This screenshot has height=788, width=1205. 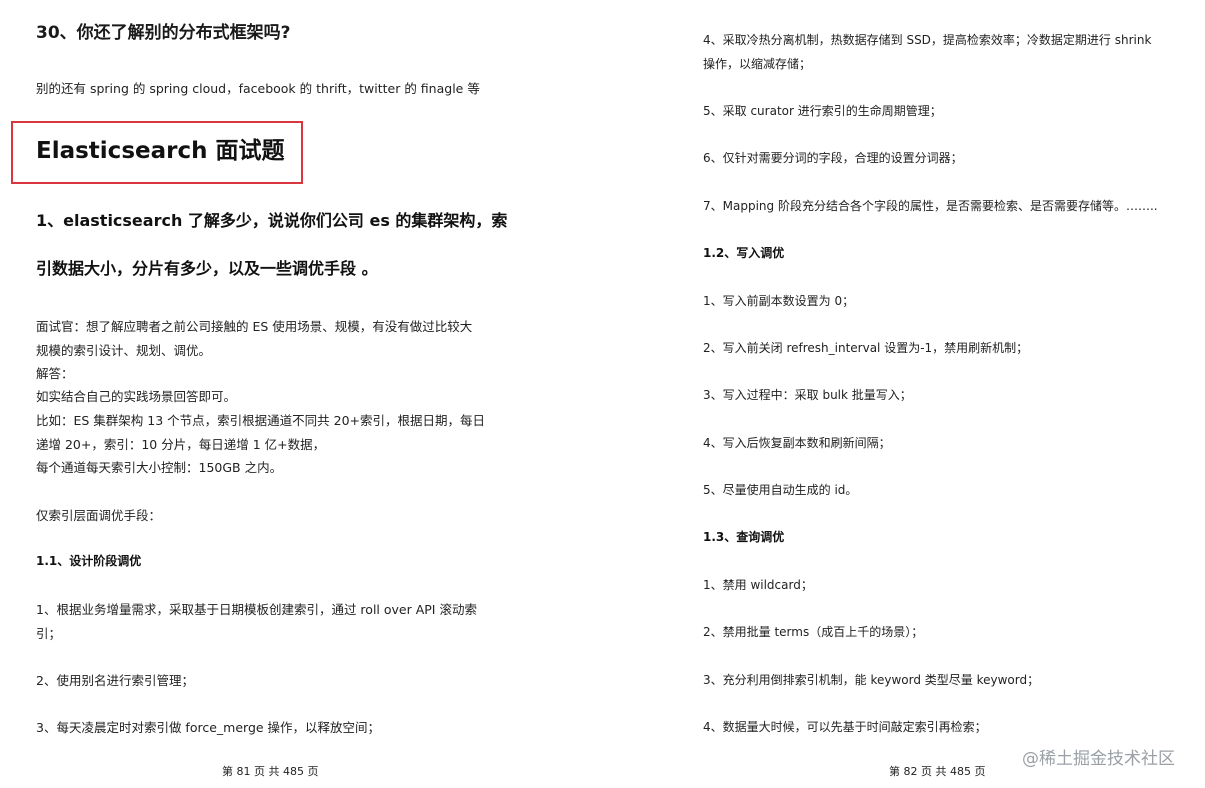 What do you see at coordinates (779, 301) in the screenshot?
I see `write-item-1: 1、写入前副本数设置为 0；` at bounding box center [779, 301].